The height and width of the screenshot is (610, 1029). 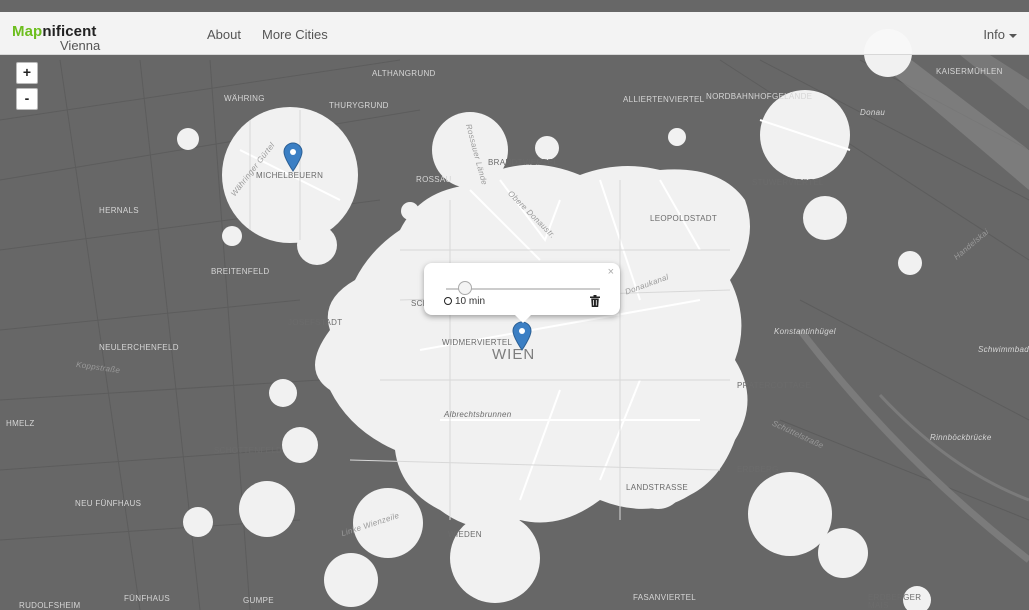 I want to click on map-label-kaisermuhlen: KAISERMÜHLEN, so click(x=969, y=71).